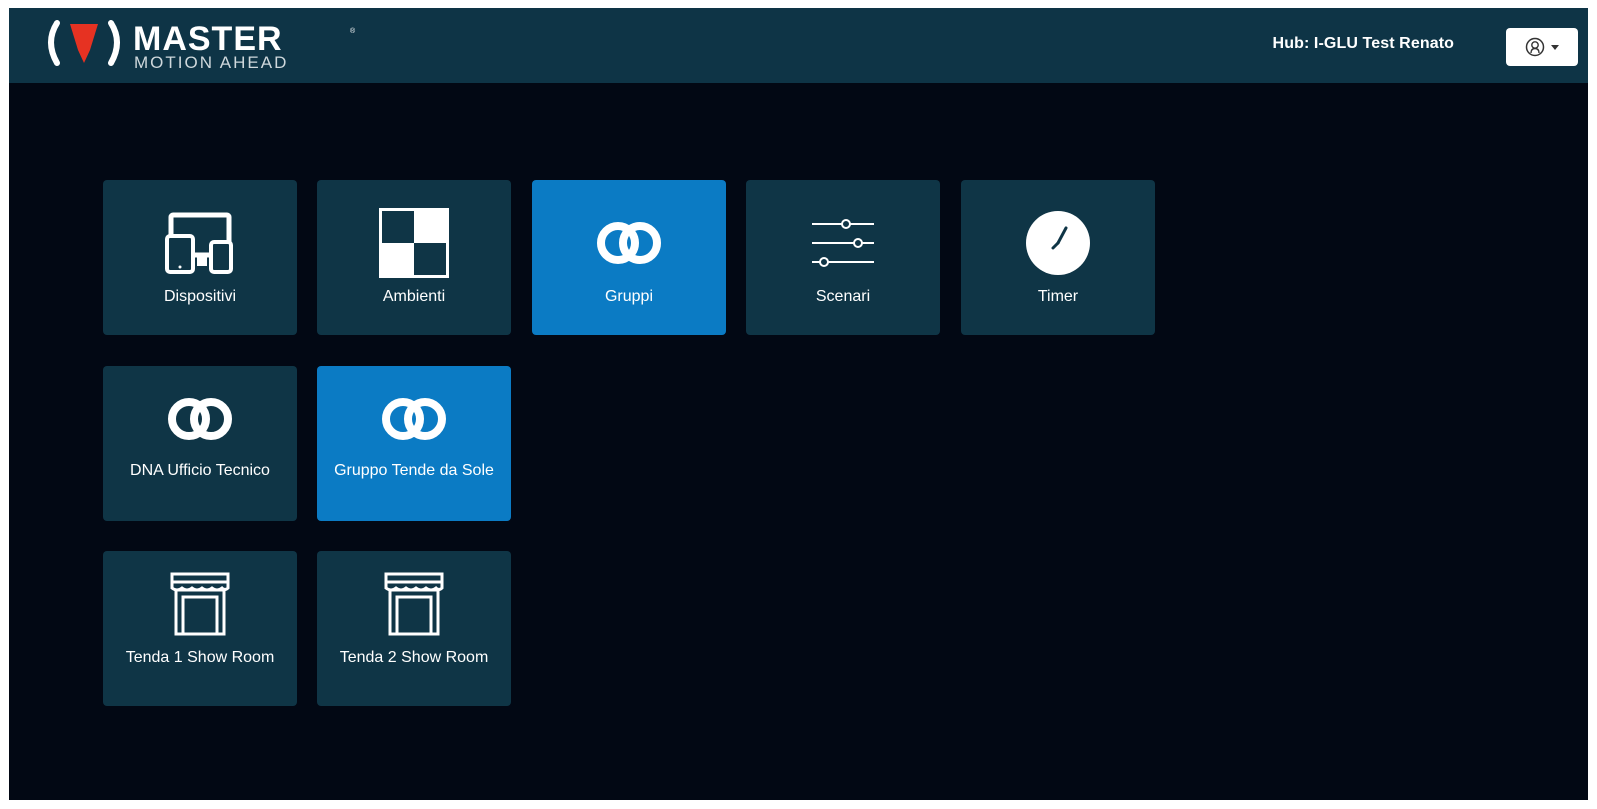 The image size is (1597, 809). I want to click on tile-scenari: Scenari, so click(843, 257).